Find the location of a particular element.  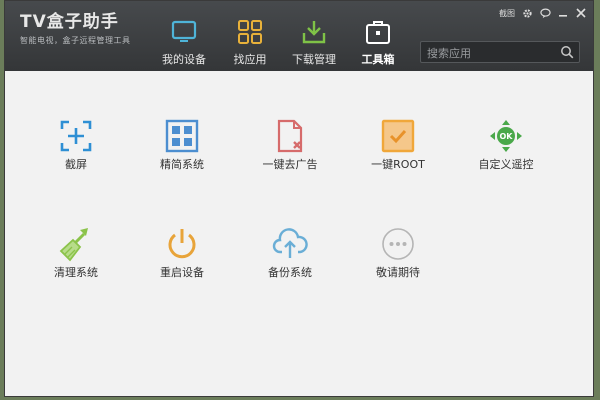

tool-label: 精简系统 is located at coordinates (182, 164).